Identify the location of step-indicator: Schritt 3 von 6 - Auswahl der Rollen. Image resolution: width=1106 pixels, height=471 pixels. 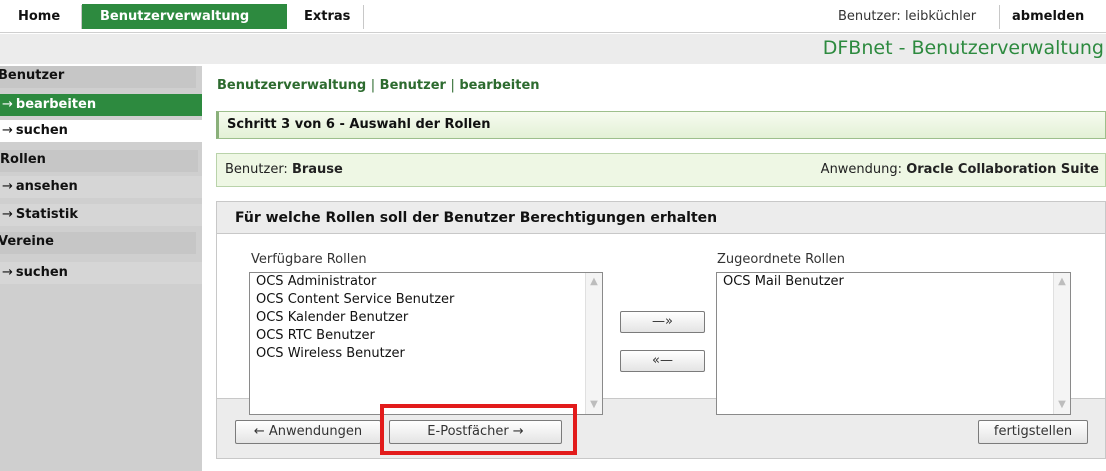
(661, 125).